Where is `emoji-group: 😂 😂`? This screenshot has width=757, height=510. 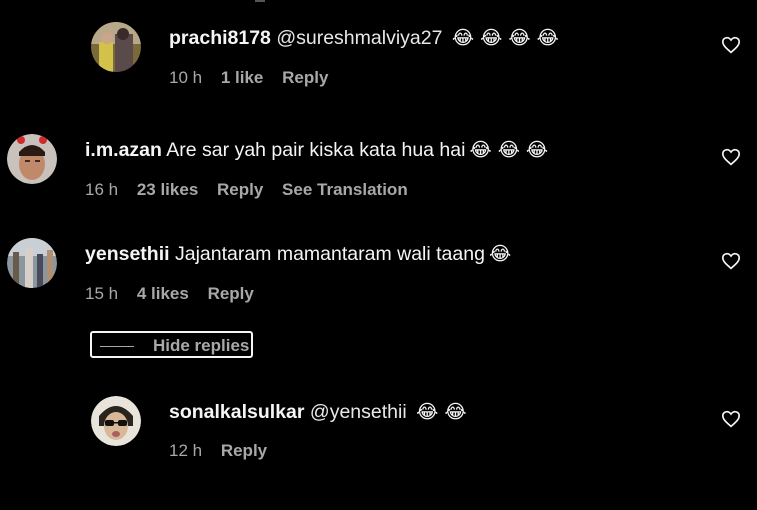 emoji-group: 😂 😂 is located at coordinates (441, 412).